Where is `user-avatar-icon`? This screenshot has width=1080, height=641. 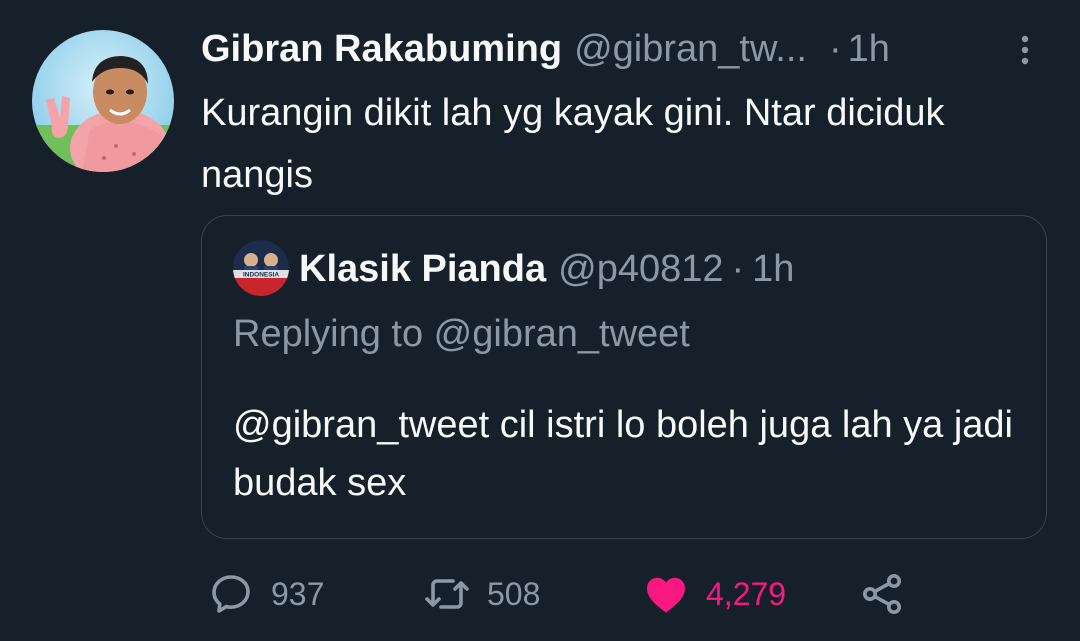
user-avatar-icon is located at coordinates (103, 101).